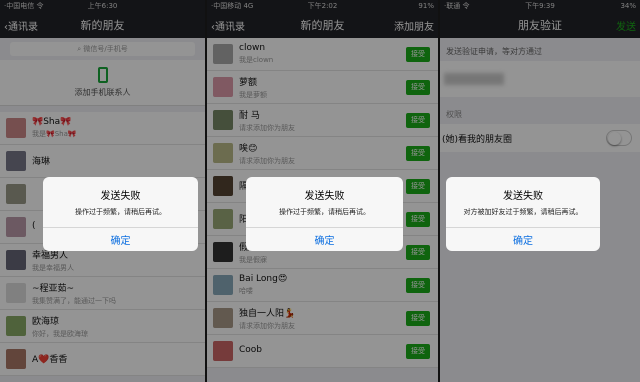  I want to click on dialog-message: 对方被加好友过于频繁，请稍后再试。, so click(523, 212).